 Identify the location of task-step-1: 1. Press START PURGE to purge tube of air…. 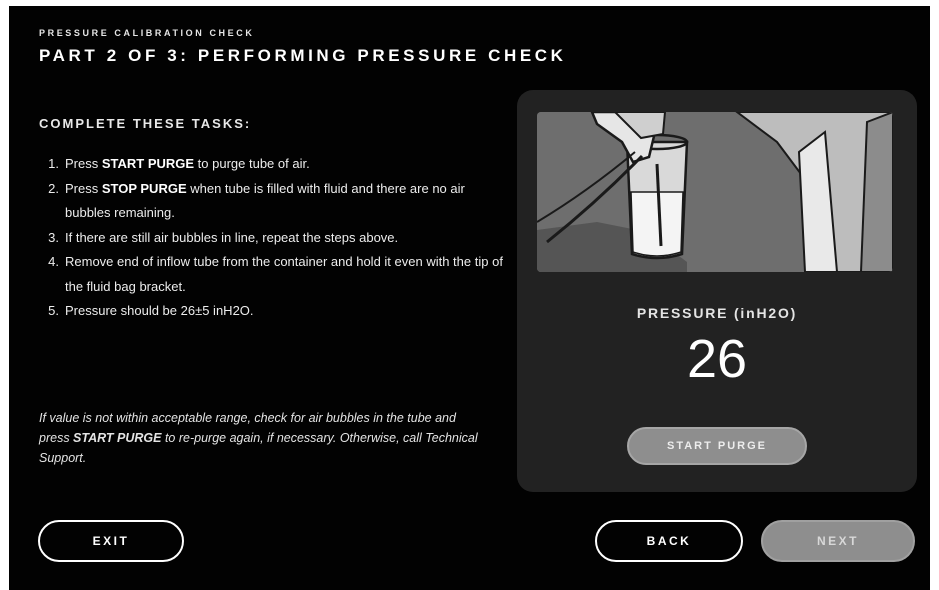
(272, 164).